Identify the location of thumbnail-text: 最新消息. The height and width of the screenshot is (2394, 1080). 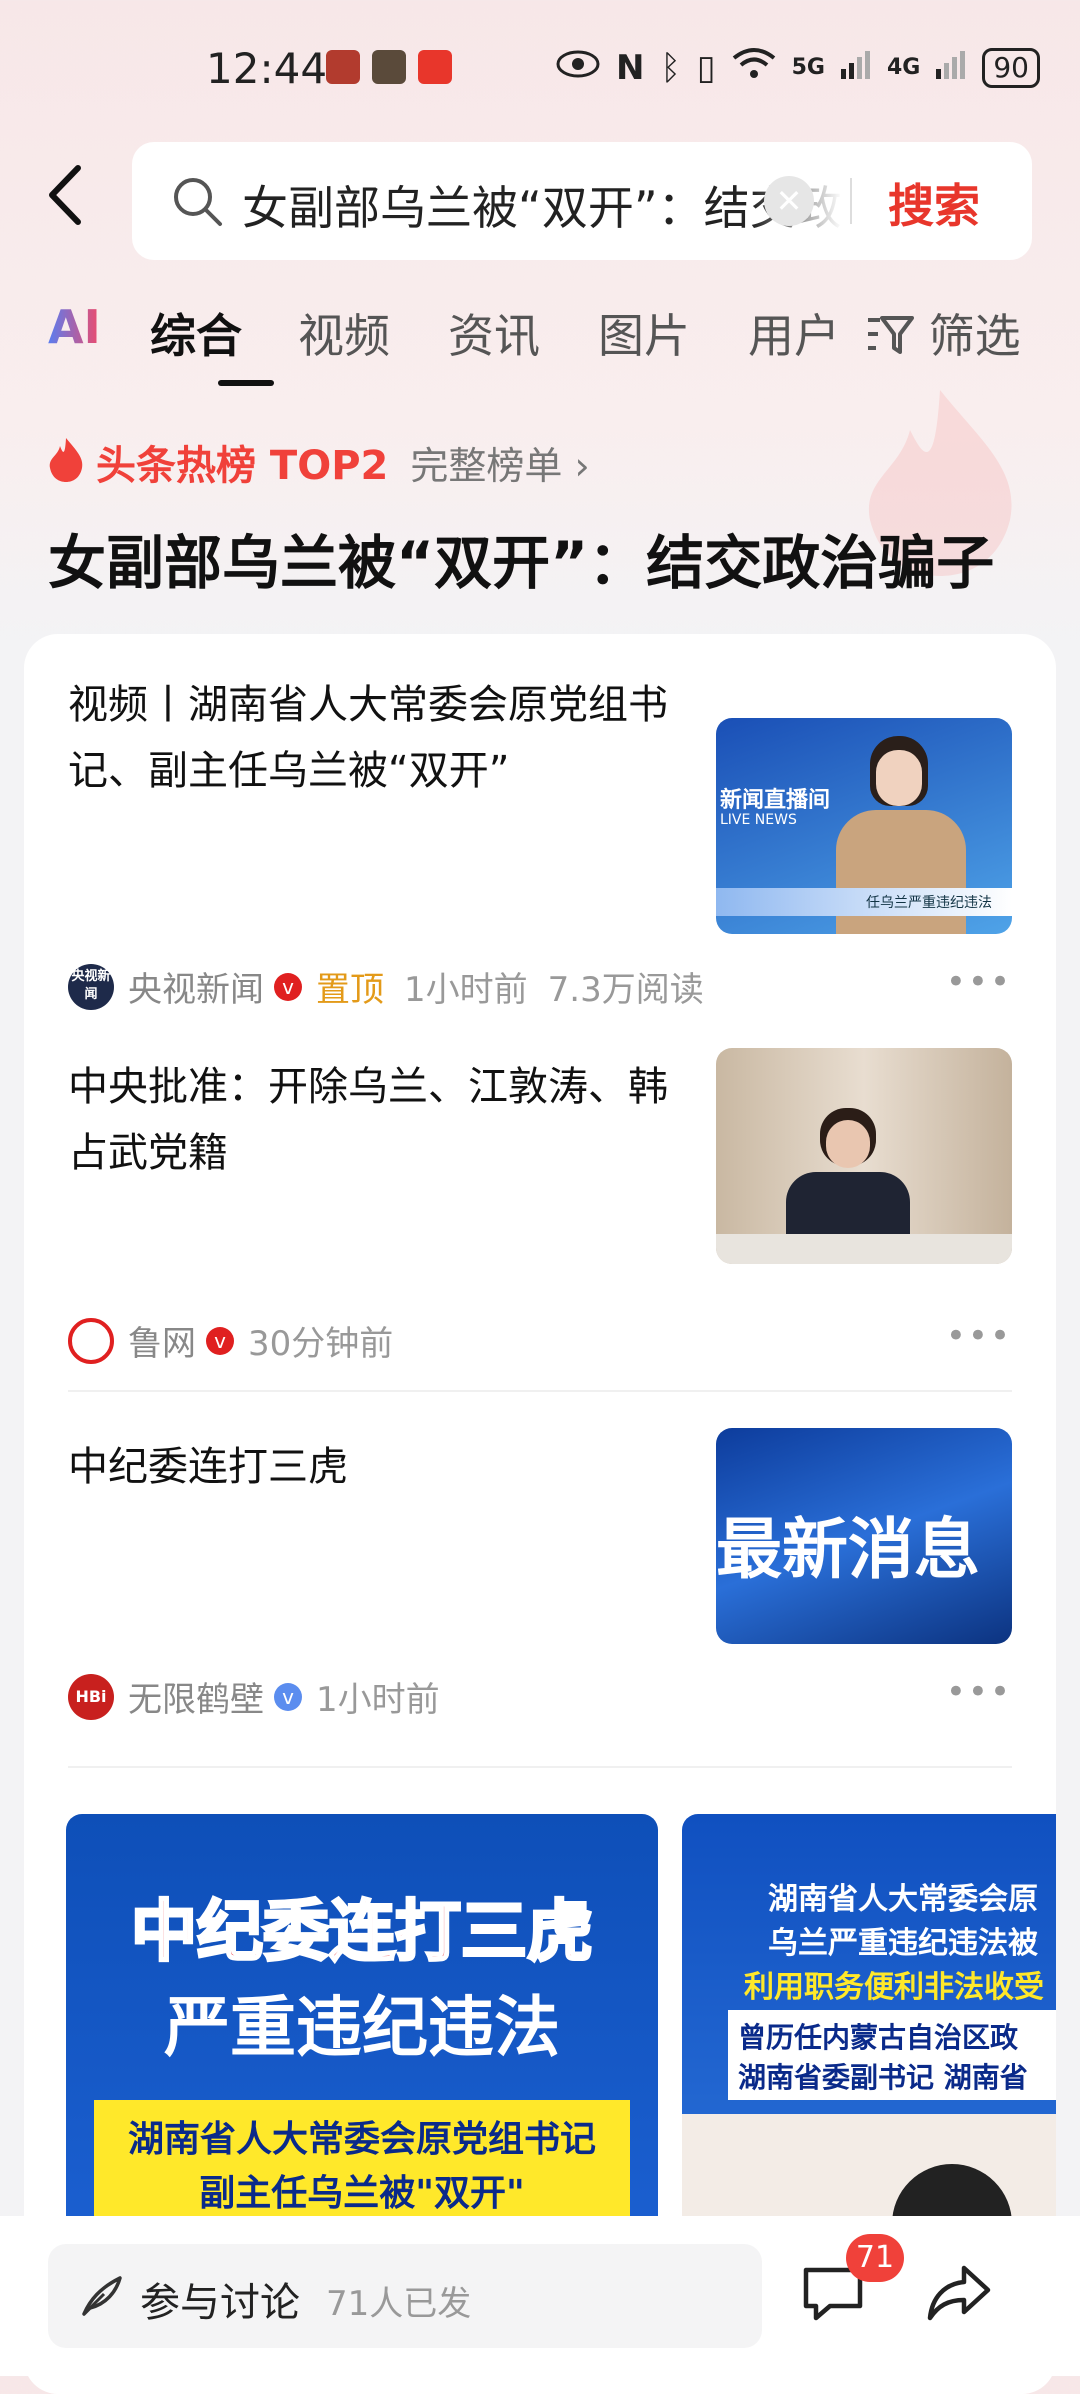
(848, 1549).